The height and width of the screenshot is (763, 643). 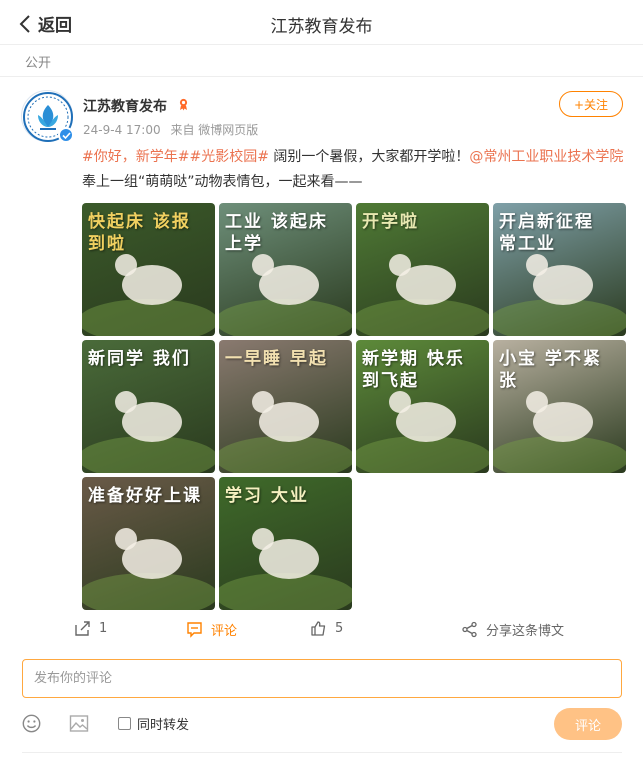 What do you see at coordinates (267, 496) in the screenshot?
I see `image-caption: 学习 大业` at bounding box center [267, 496].